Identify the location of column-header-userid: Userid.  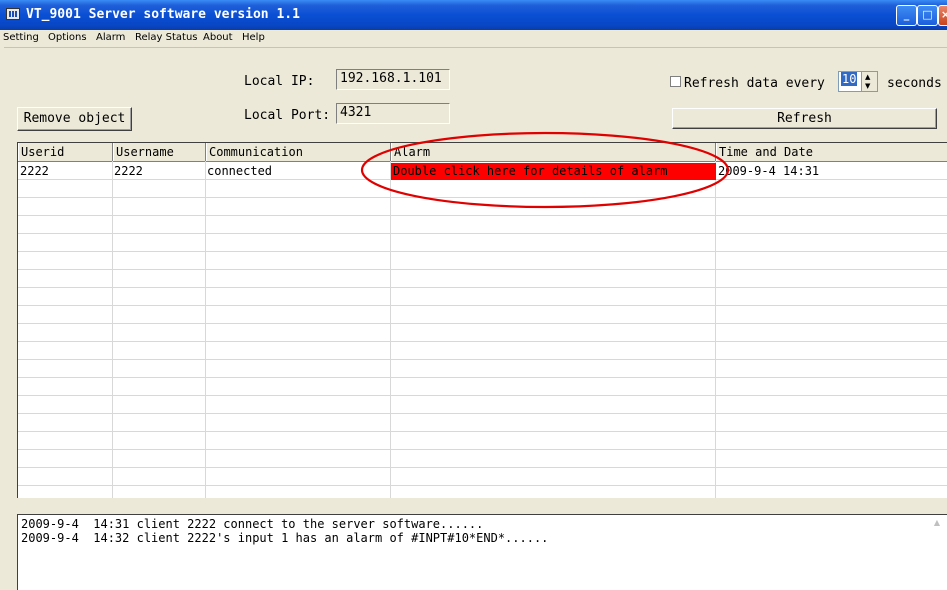
(65, 152).